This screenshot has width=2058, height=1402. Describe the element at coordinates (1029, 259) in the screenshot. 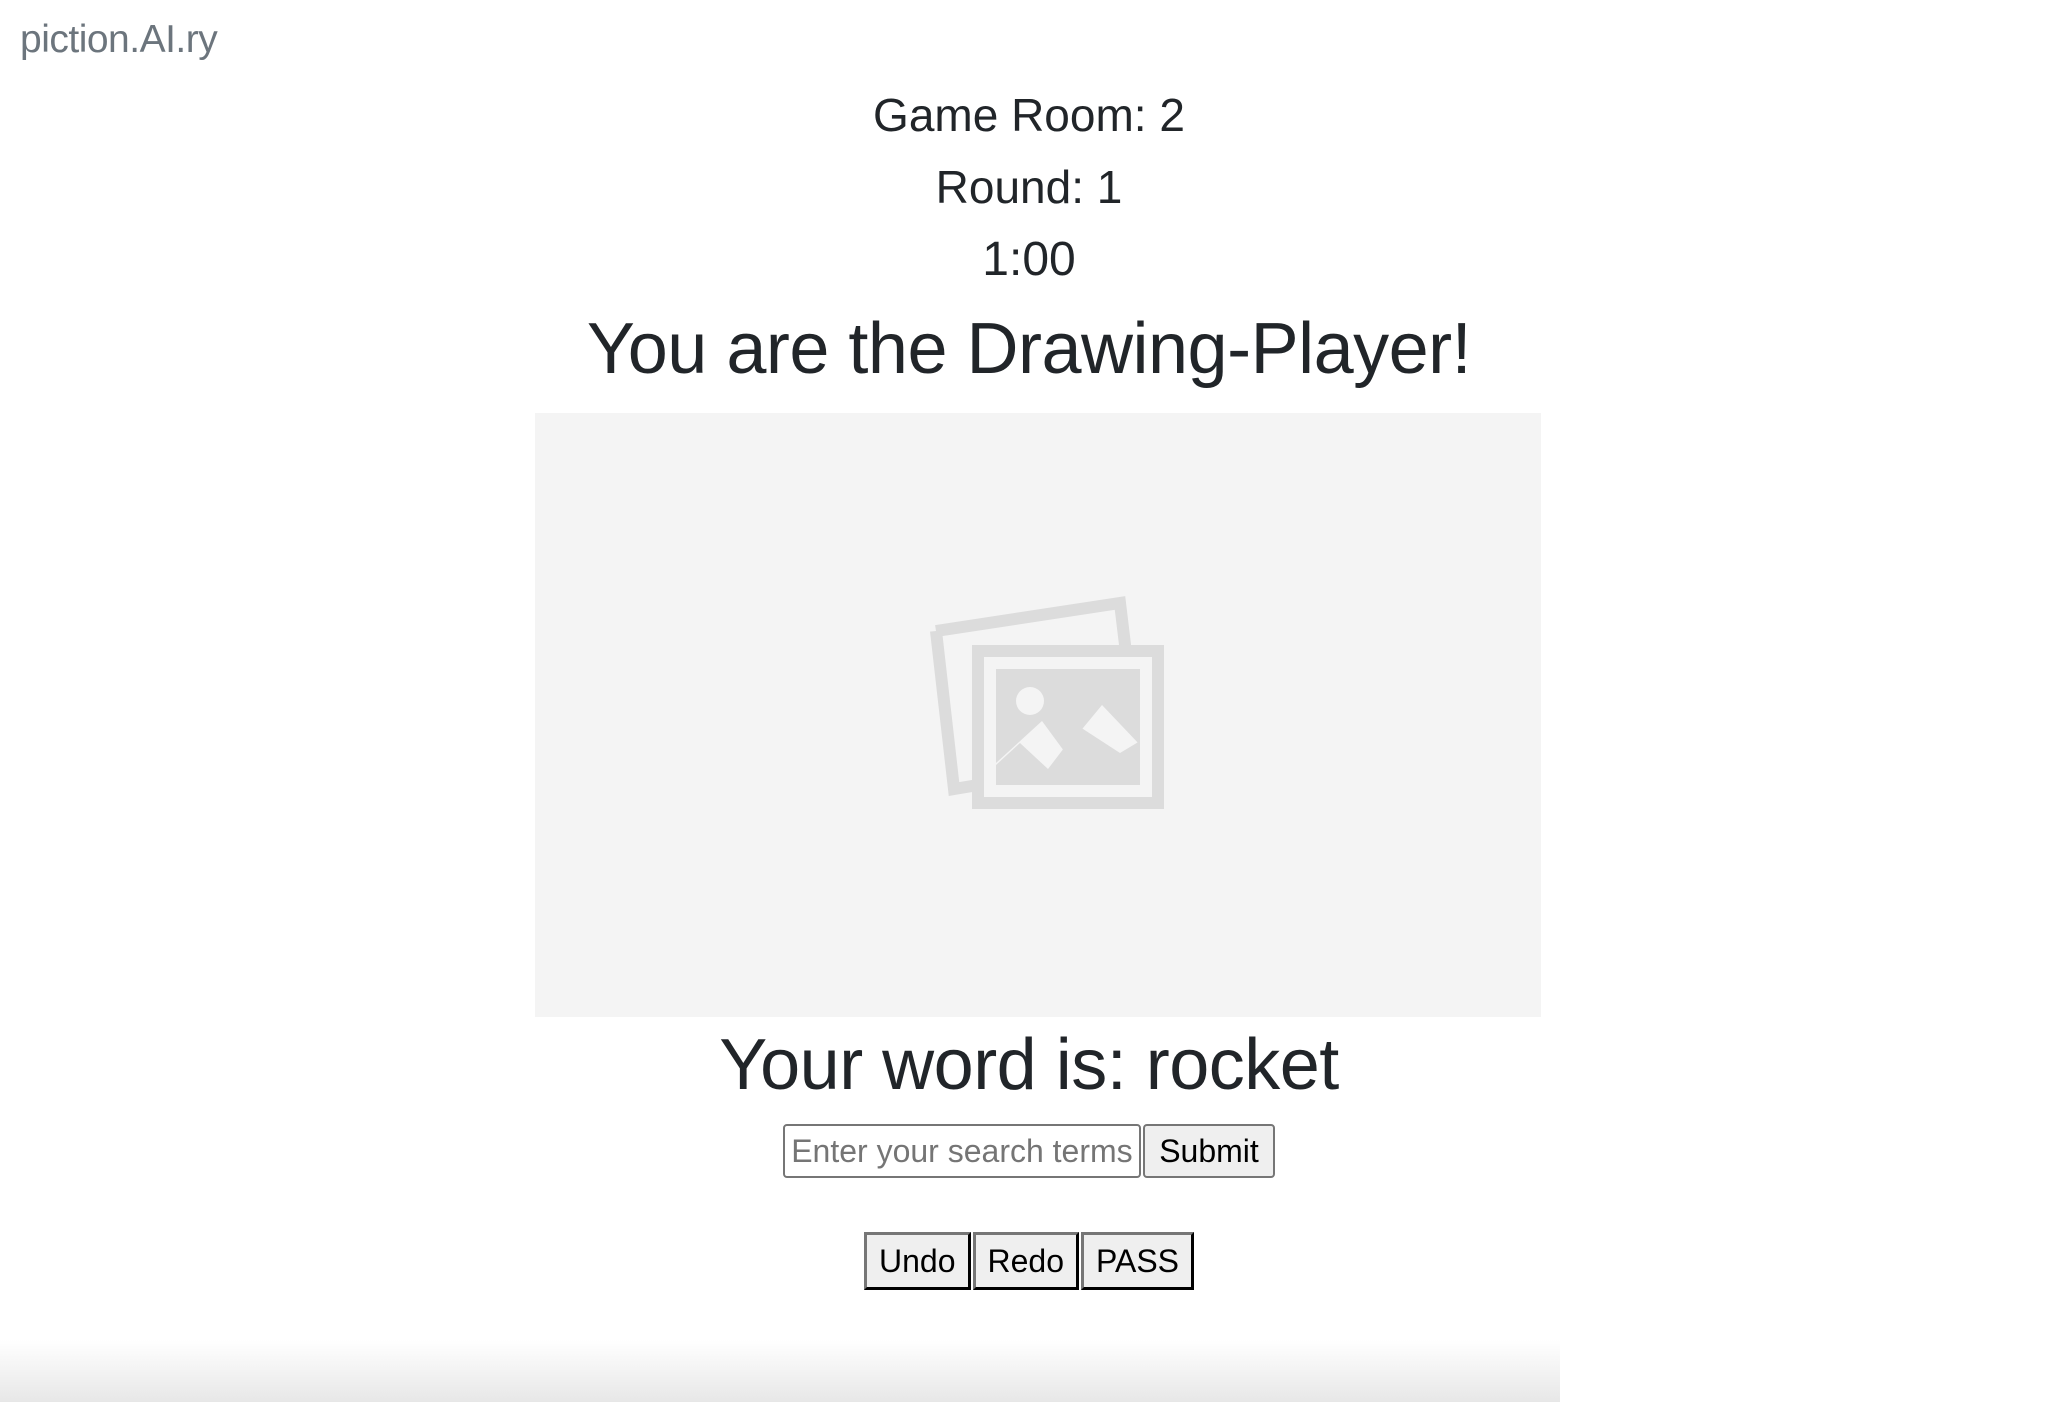

I see `countdown-timer: 1:00` at that location.